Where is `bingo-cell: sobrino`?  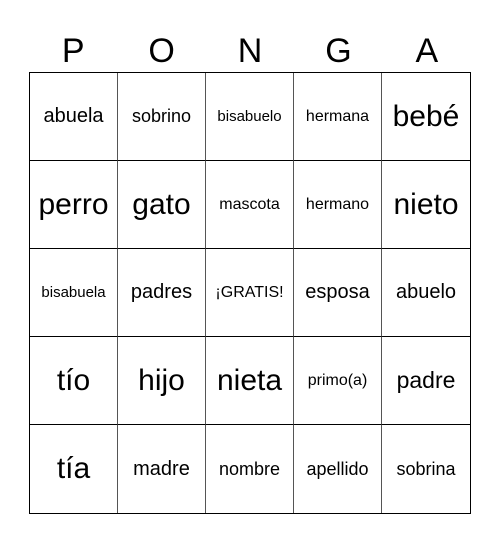
bingo-cell: sobrino is located at coordinates (162, 117).